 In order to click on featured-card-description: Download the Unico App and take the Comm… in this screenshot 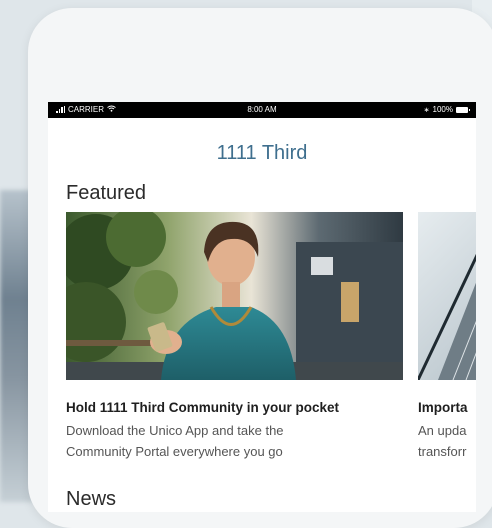, I will do `click(175, 441)`.